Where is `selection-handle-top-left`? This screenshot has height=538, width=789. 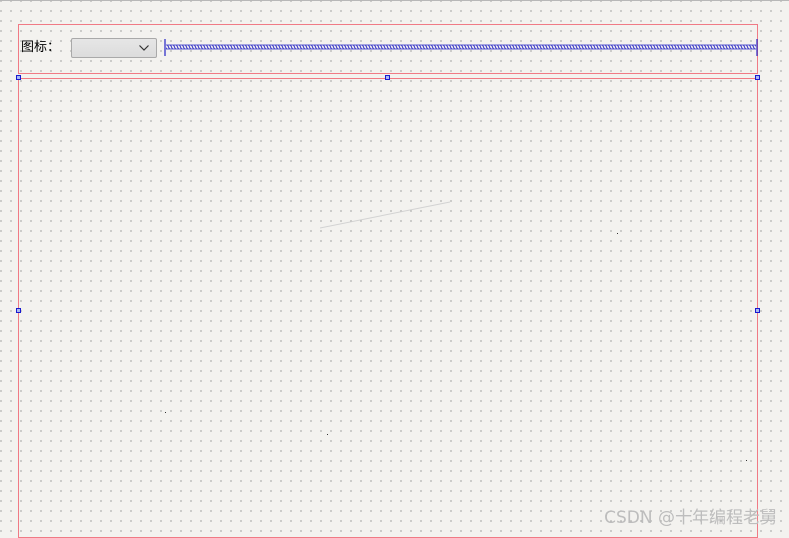
selection-handle-top-left is located at coordinates (18, 77).